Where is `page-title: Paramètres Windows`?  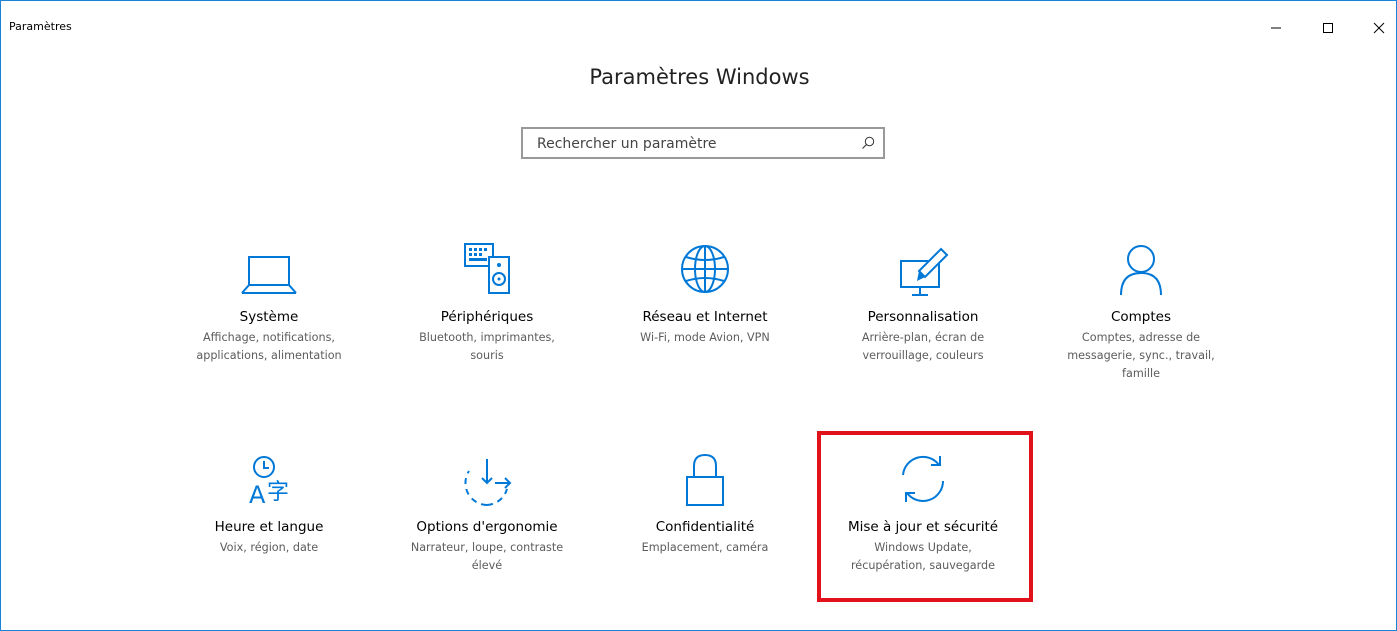 page-title: Paramètres Windows is located at coordinates (699, 77).